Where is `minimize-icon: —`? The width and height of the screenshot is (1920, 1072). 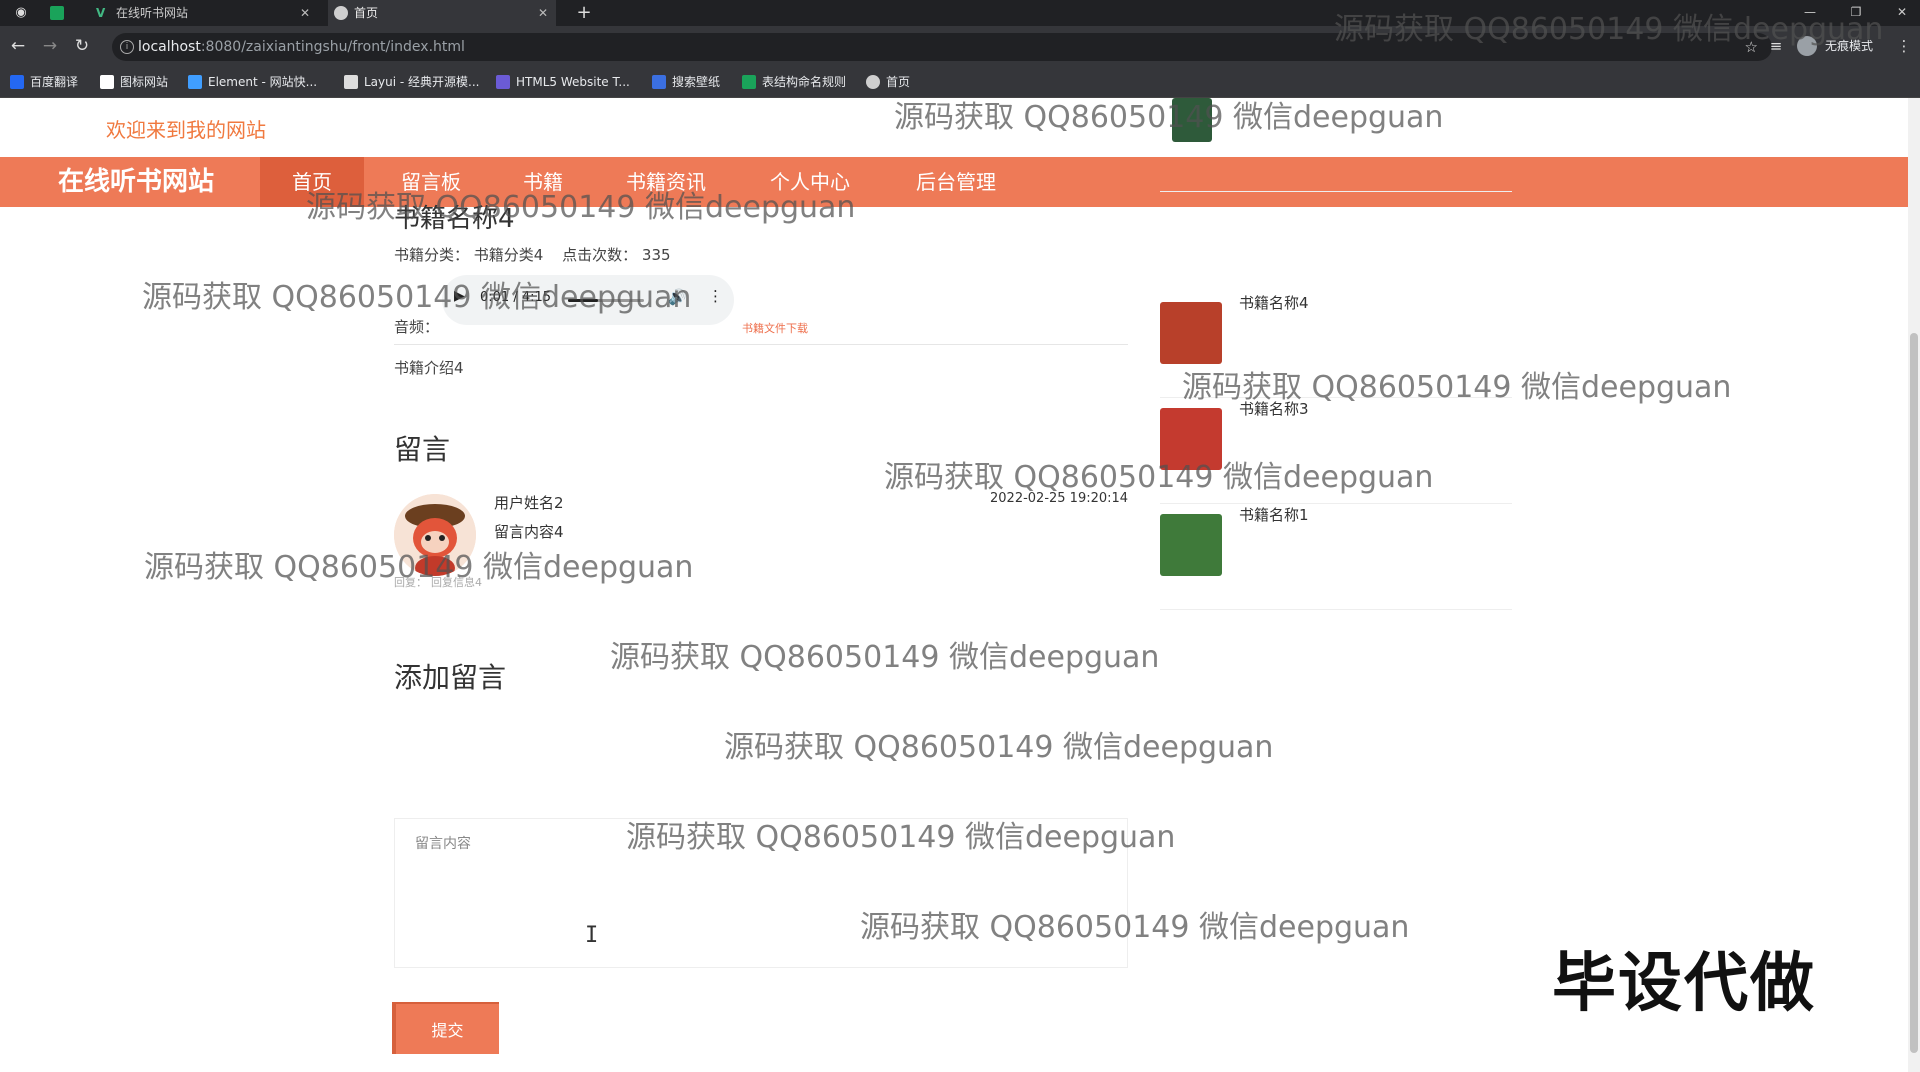 minimize-icon: — is located at coordinates (1810, 13).